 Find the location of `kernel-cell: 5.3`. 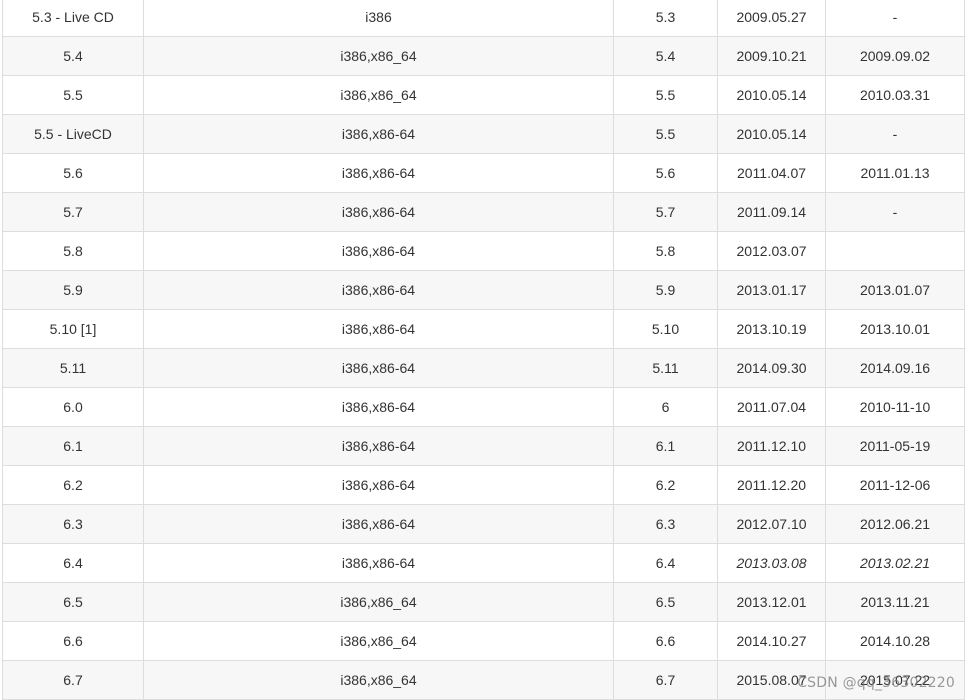

kernel-cell: 5.3 is located at coordinates (665, 18).